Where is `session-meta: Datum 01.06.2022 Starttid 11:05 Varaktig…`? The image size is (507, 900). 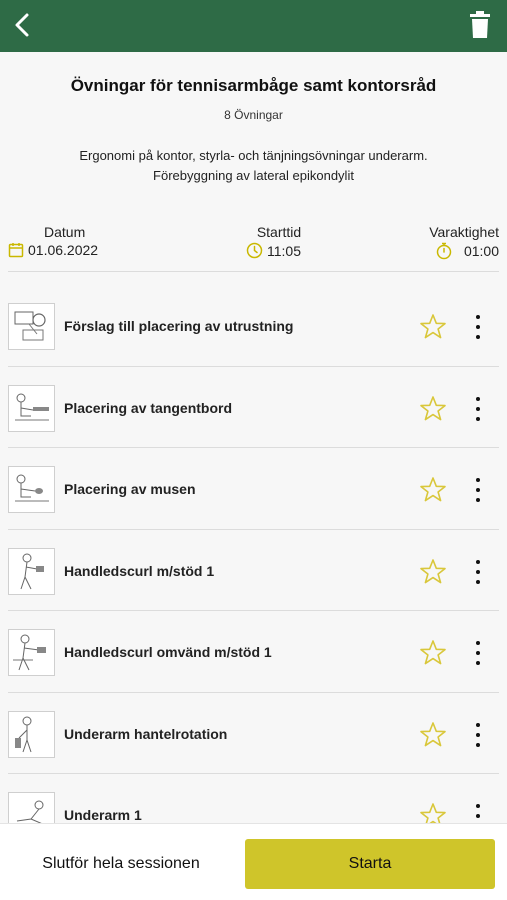
session-meta: Datum 01.06.2022 Starttid 11:05 Varaktig… is located at coordinates (253, 248).